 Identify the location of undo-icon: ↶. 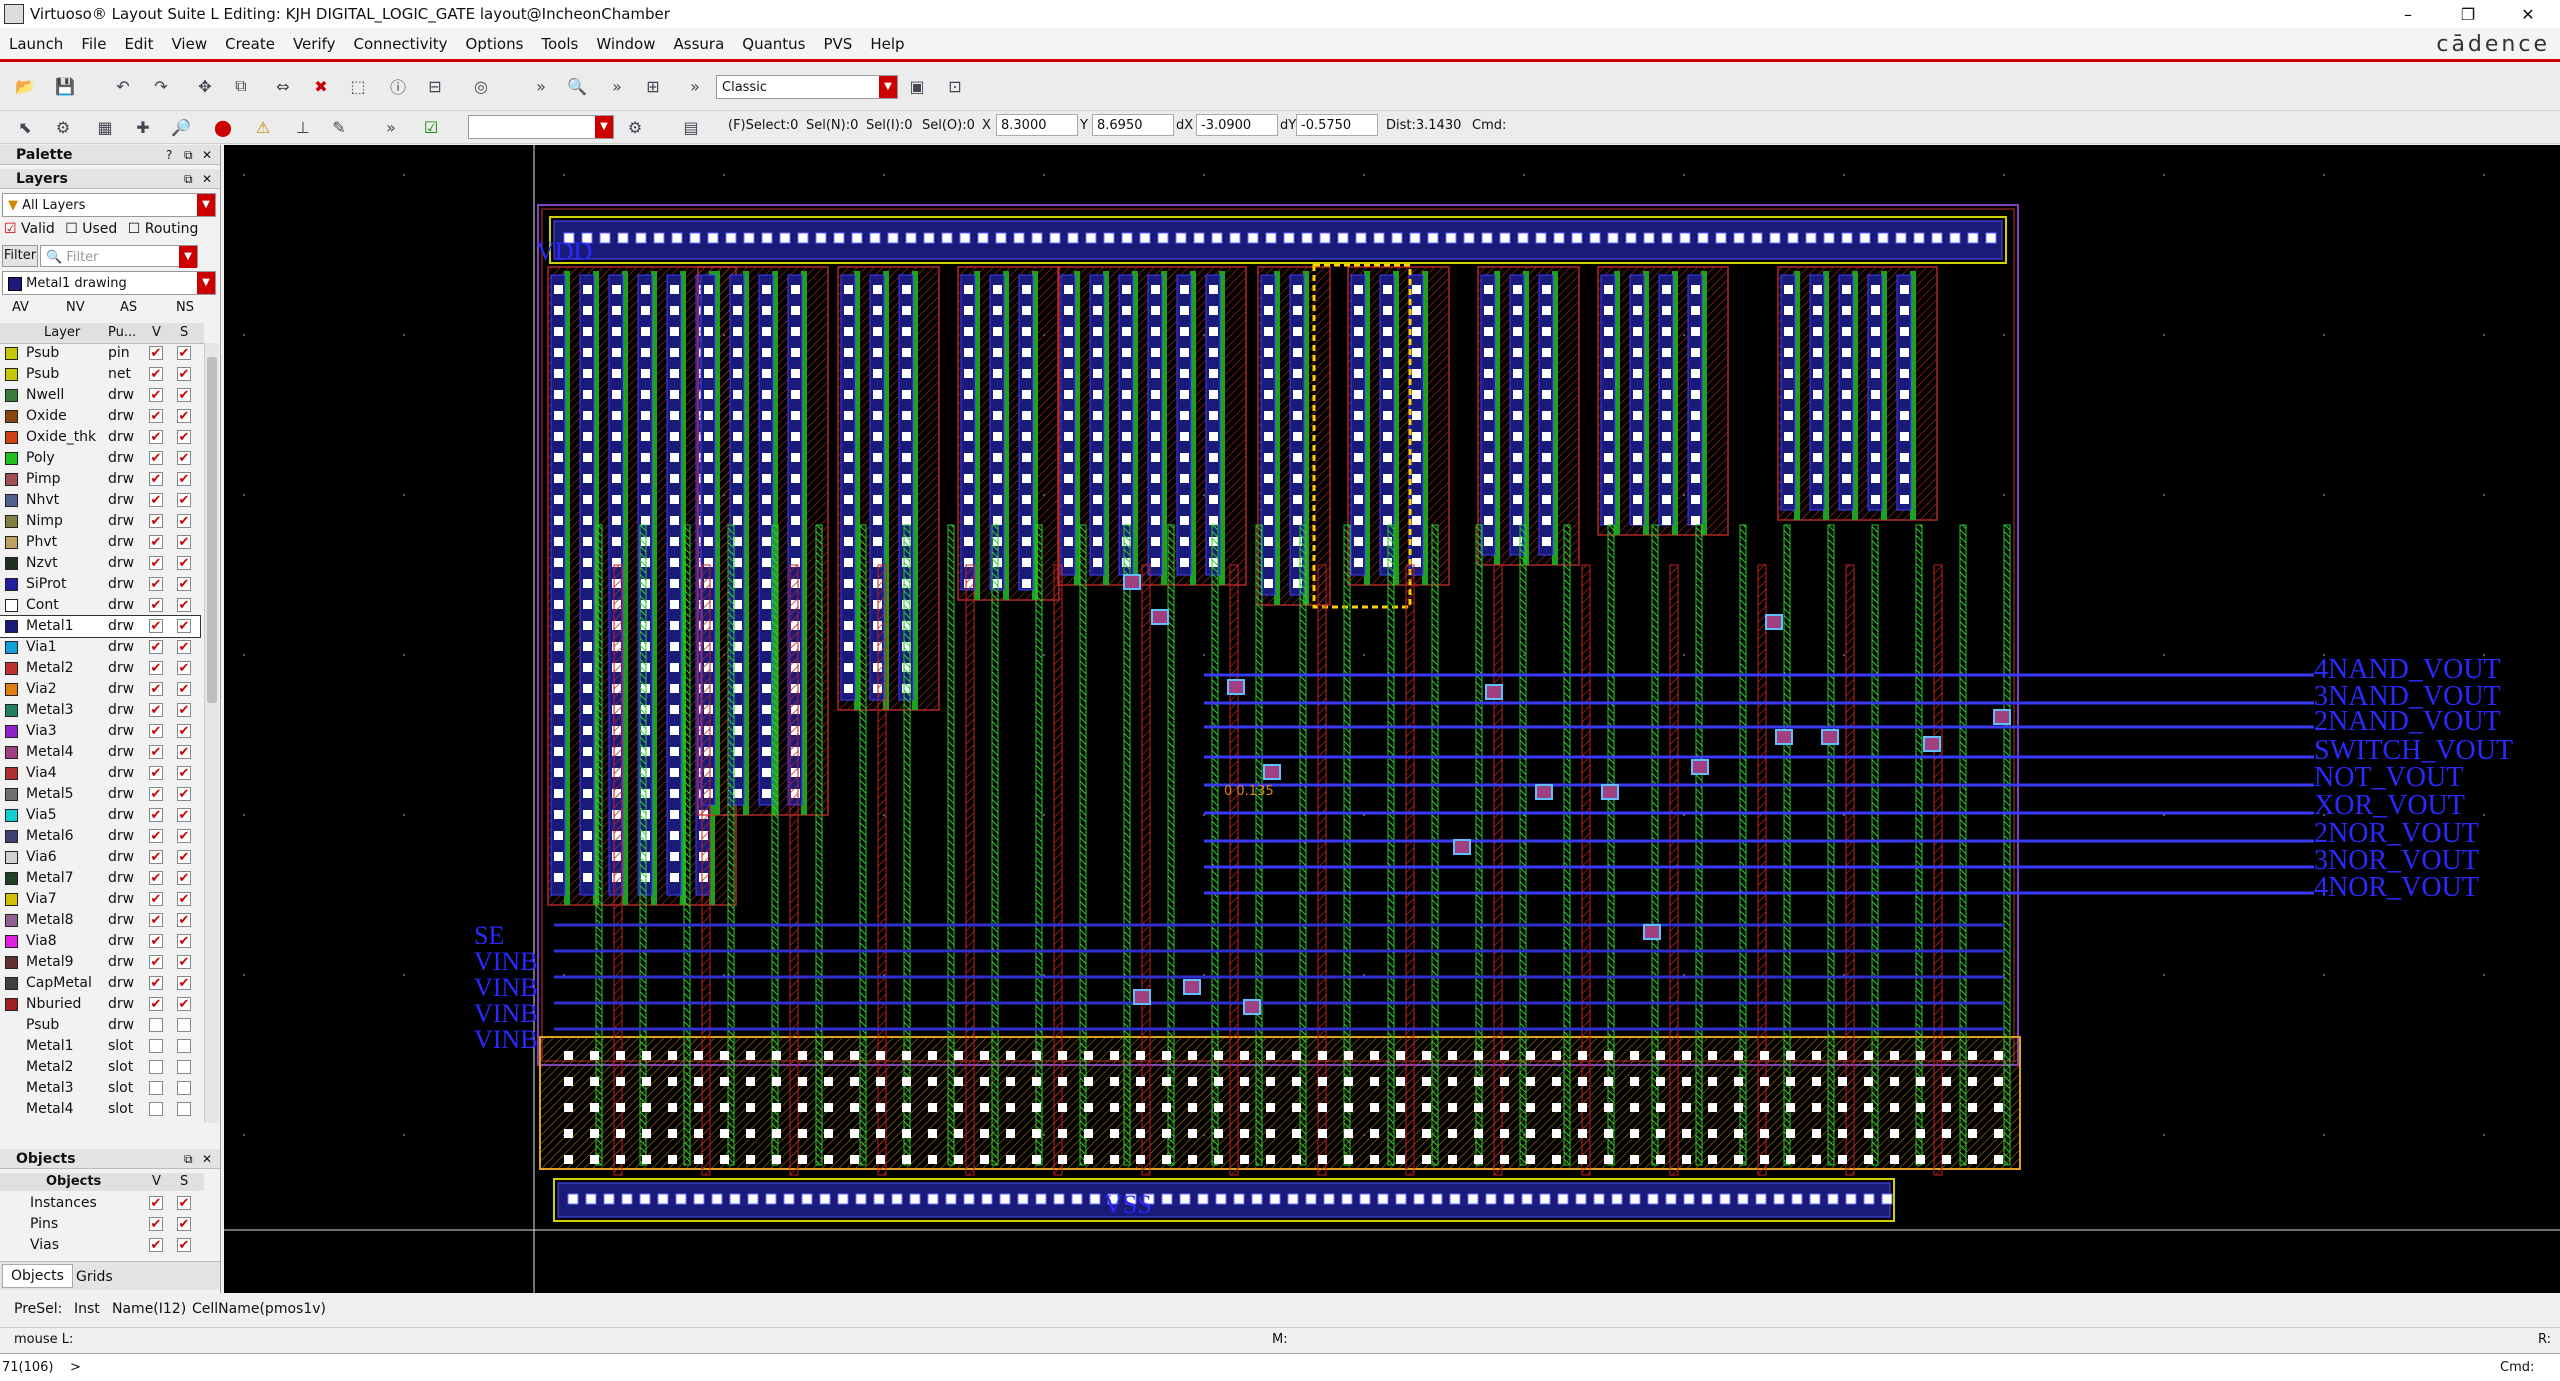
(123, 86).